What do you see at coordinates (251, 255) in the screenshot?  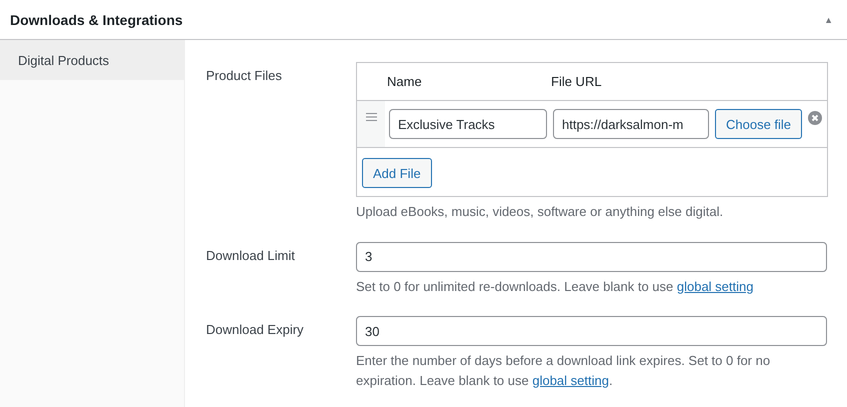 I see `field-label: Download Limit` at bounding box center [251, 255].